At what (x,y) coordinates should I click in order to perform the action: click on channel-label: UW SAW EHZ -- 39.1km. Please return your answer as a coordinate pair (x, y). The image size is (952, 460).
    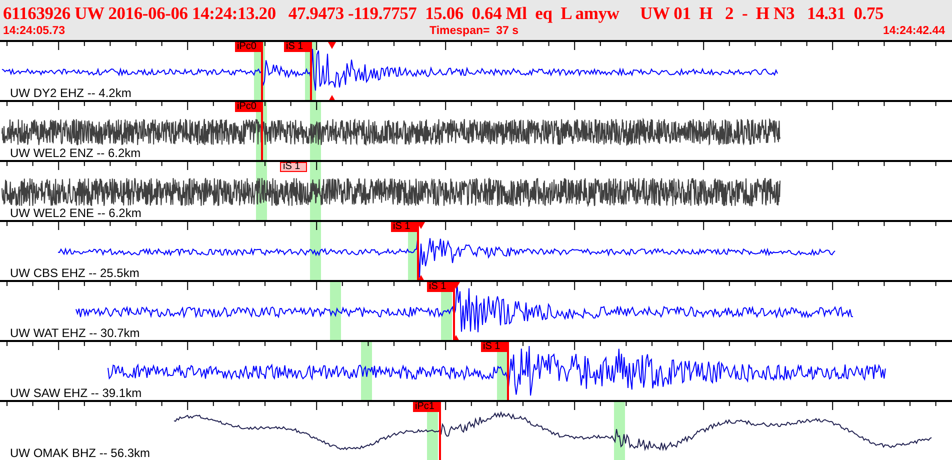
    Looking at the image, I should click on (76, 393).